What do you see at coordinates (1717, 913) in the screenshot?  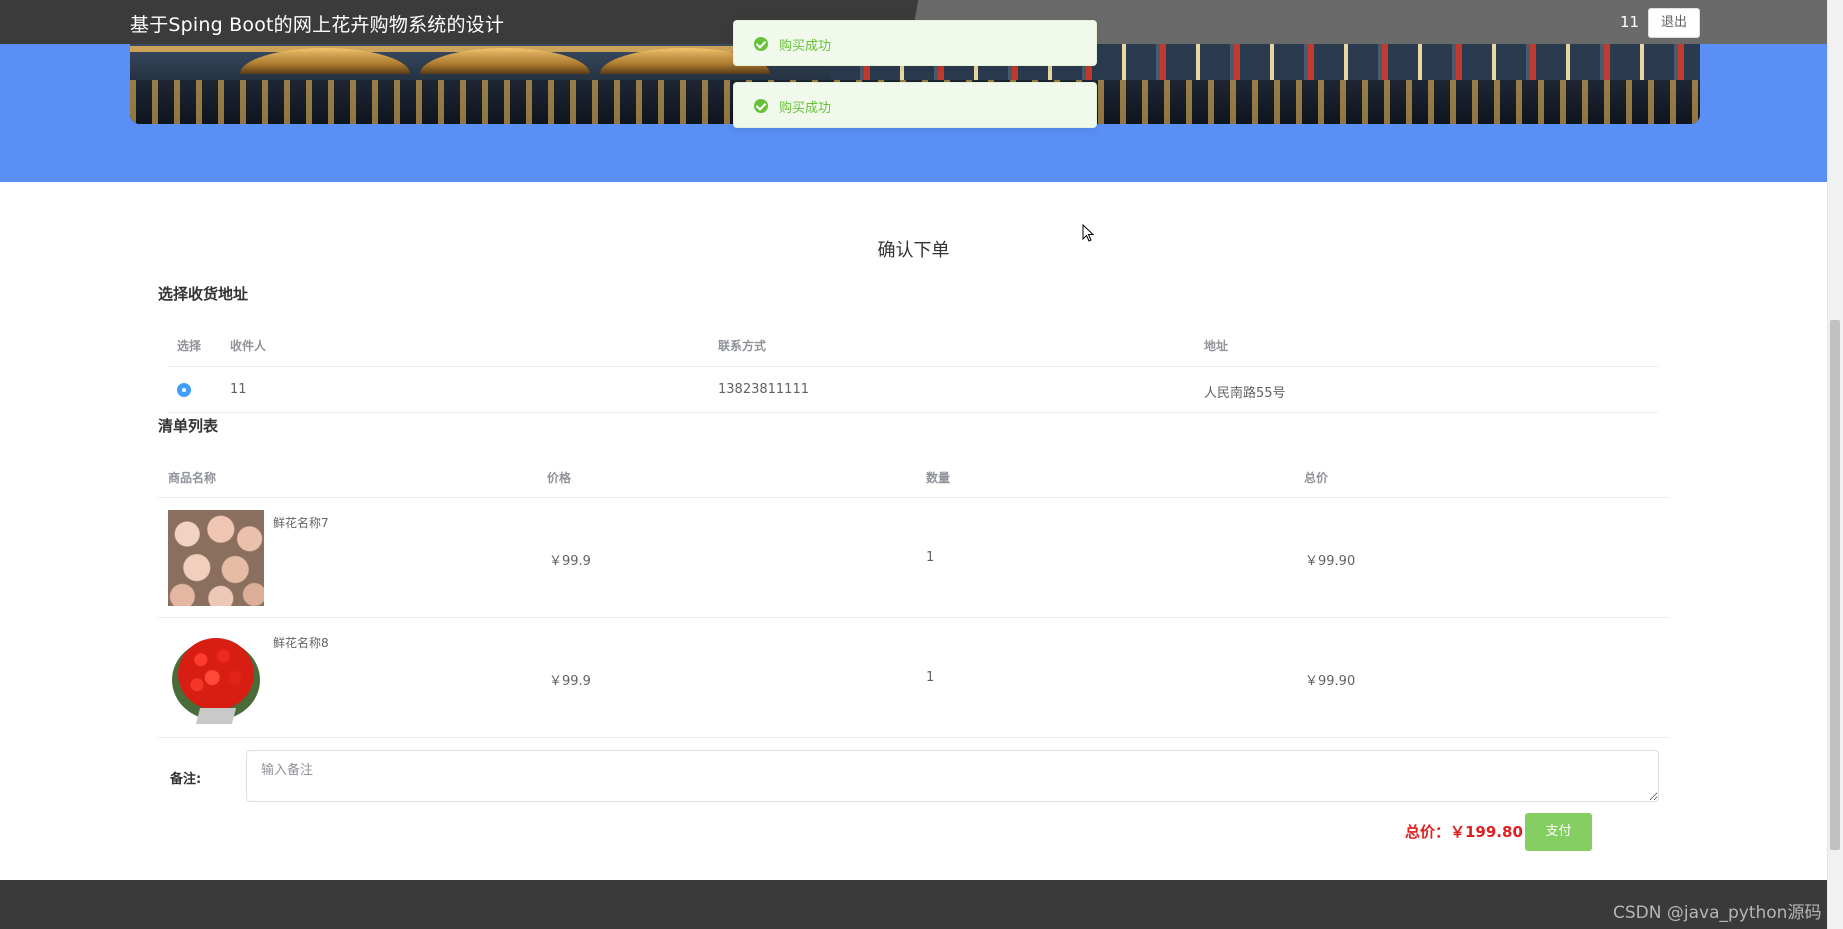 I see `csdn-watermark: CSDN @java_python源码` at bounding box center [1717, 913].